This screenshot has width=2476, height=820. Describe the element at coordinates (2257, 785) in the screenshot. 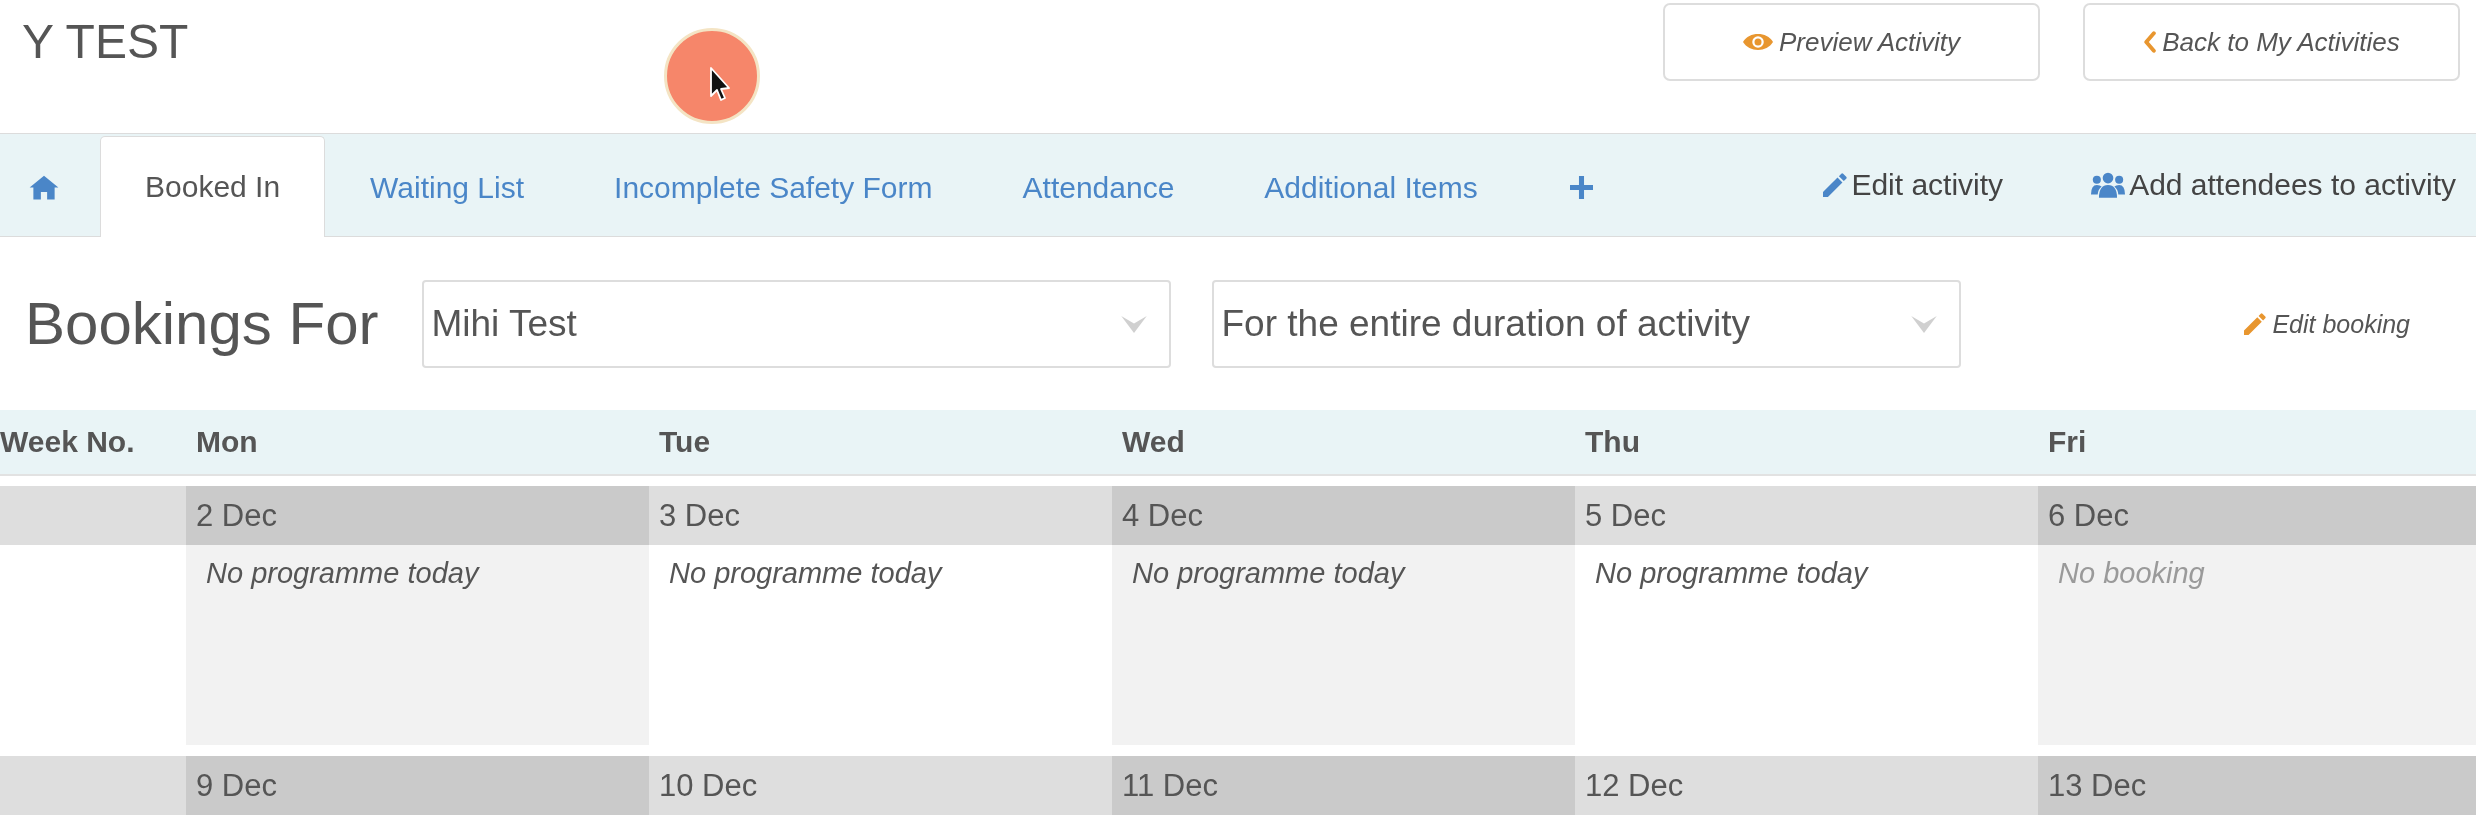

I see `date-cell: 13 Dec` at that location.